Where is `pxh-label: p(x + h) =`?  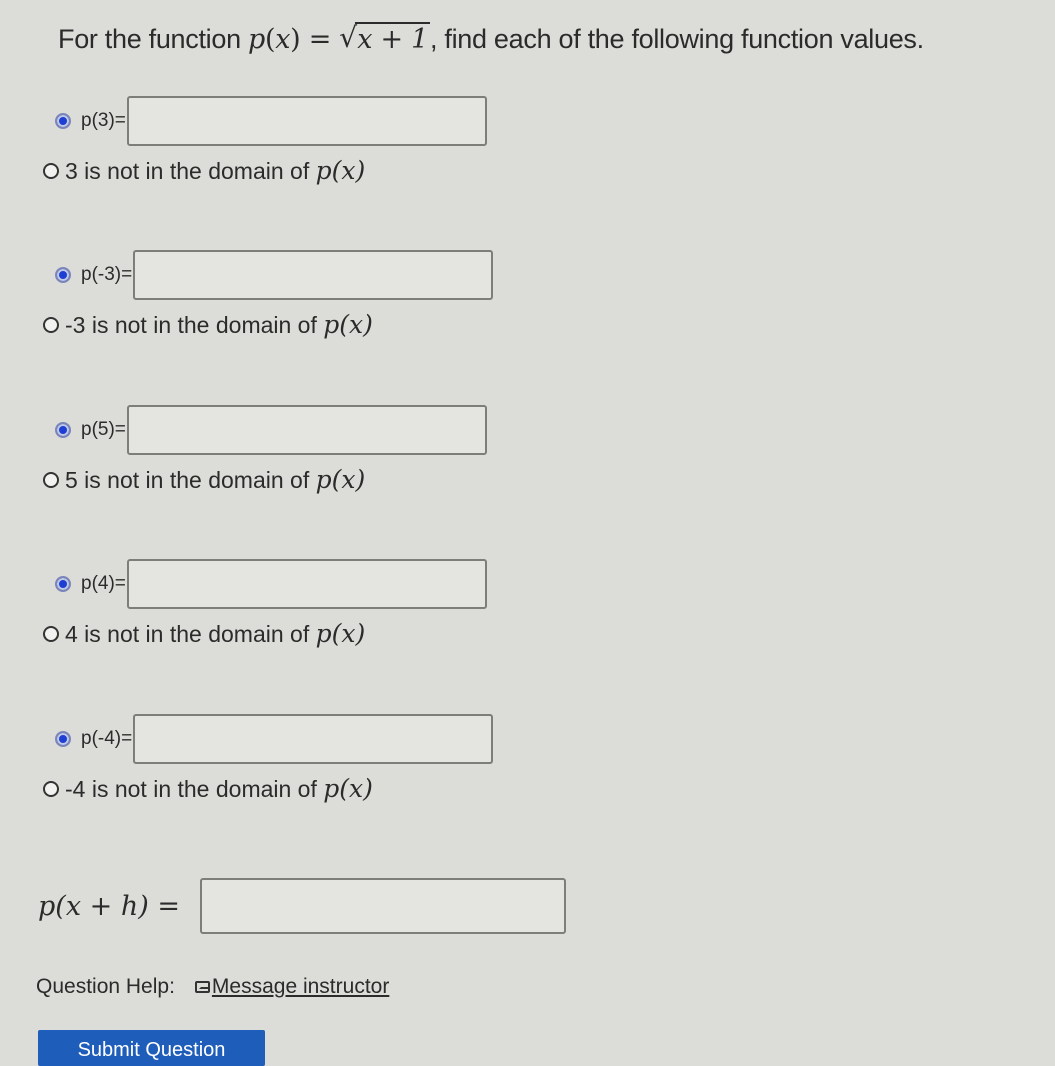
pxh-label: p(x + h) = is located at coordinates (109, 906).